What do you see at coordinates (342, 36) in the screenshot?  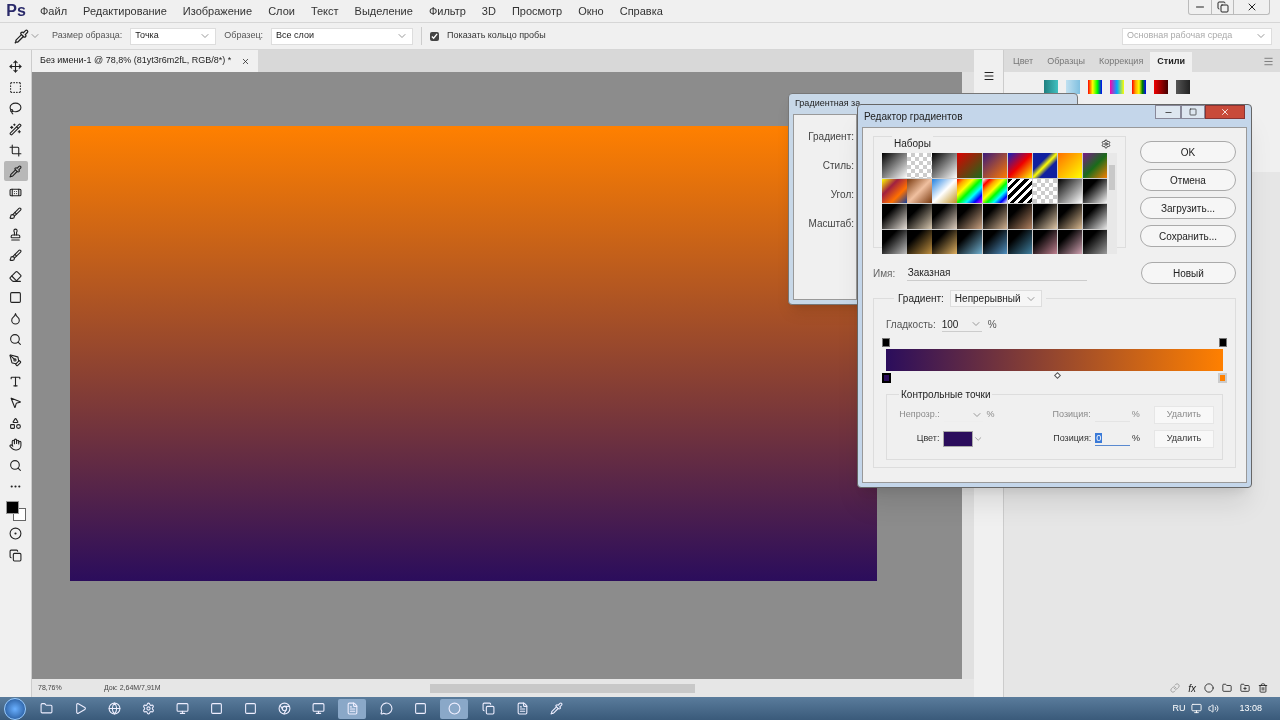 I see `sample-select: Все слои` at bounding box center [342, 36].